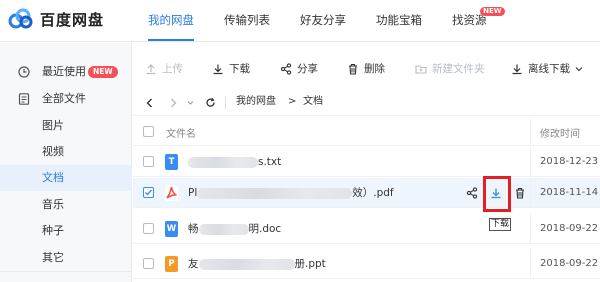  Describe the element at coordinates (190, 103) in the screenshot. I see `history-dropdown-icon` at that location.